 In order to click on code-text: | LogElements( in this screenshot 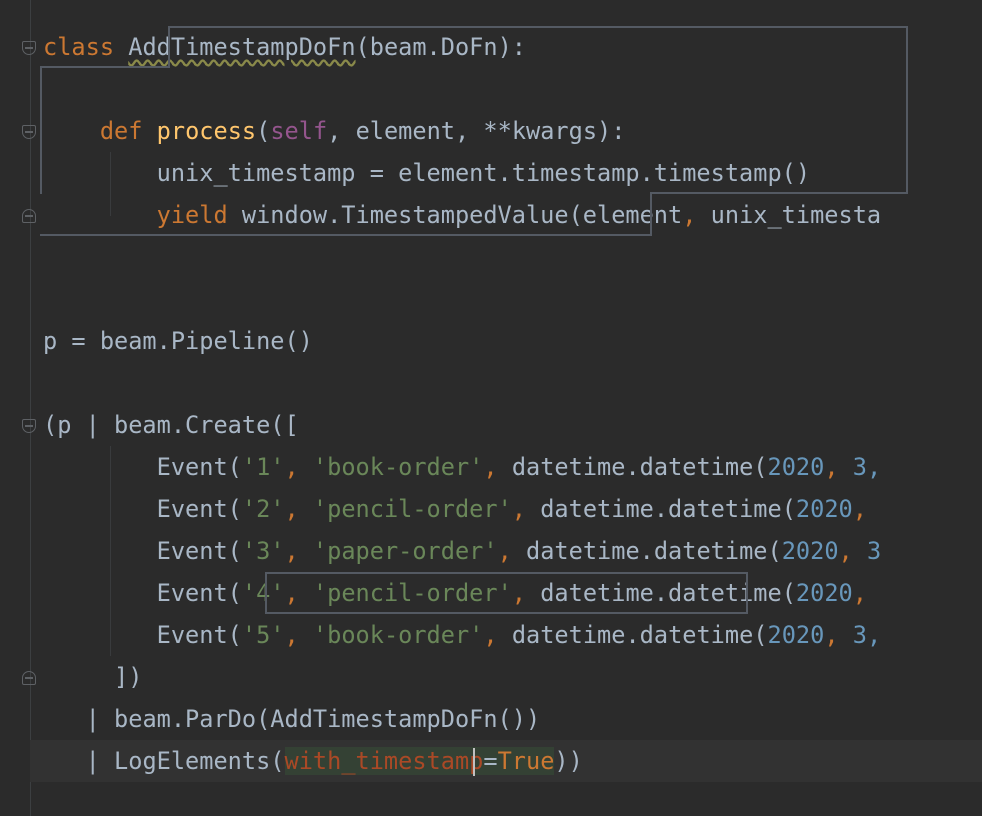, I will do `click(185, 761)`.